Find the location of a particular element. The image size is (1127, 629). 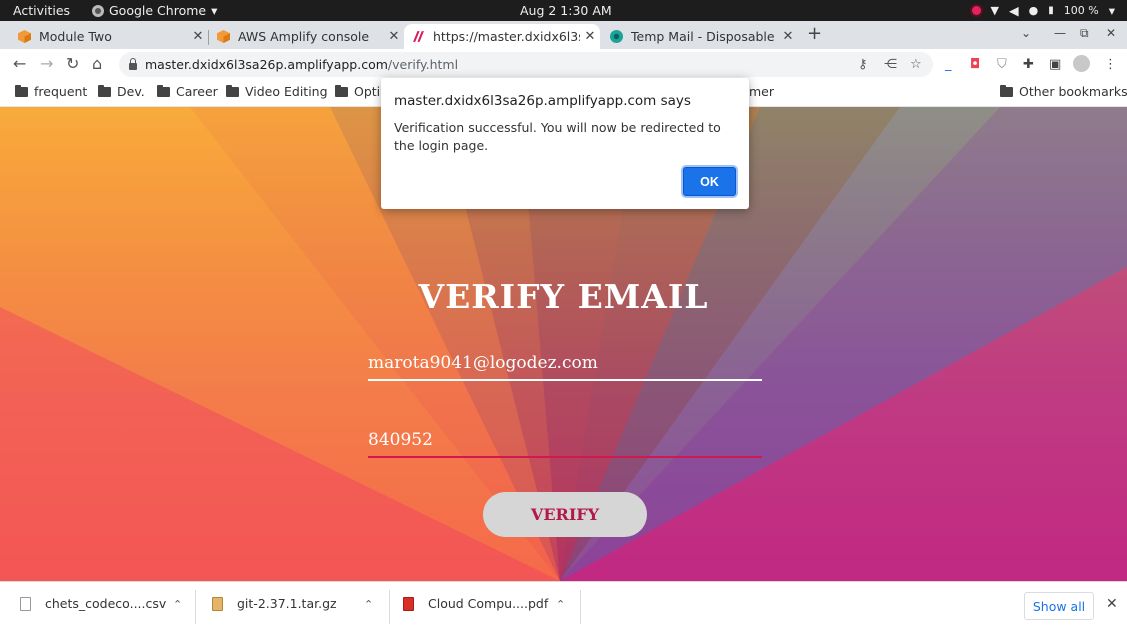

back-arrow-icon: ← is located at coordinates (19, 63).